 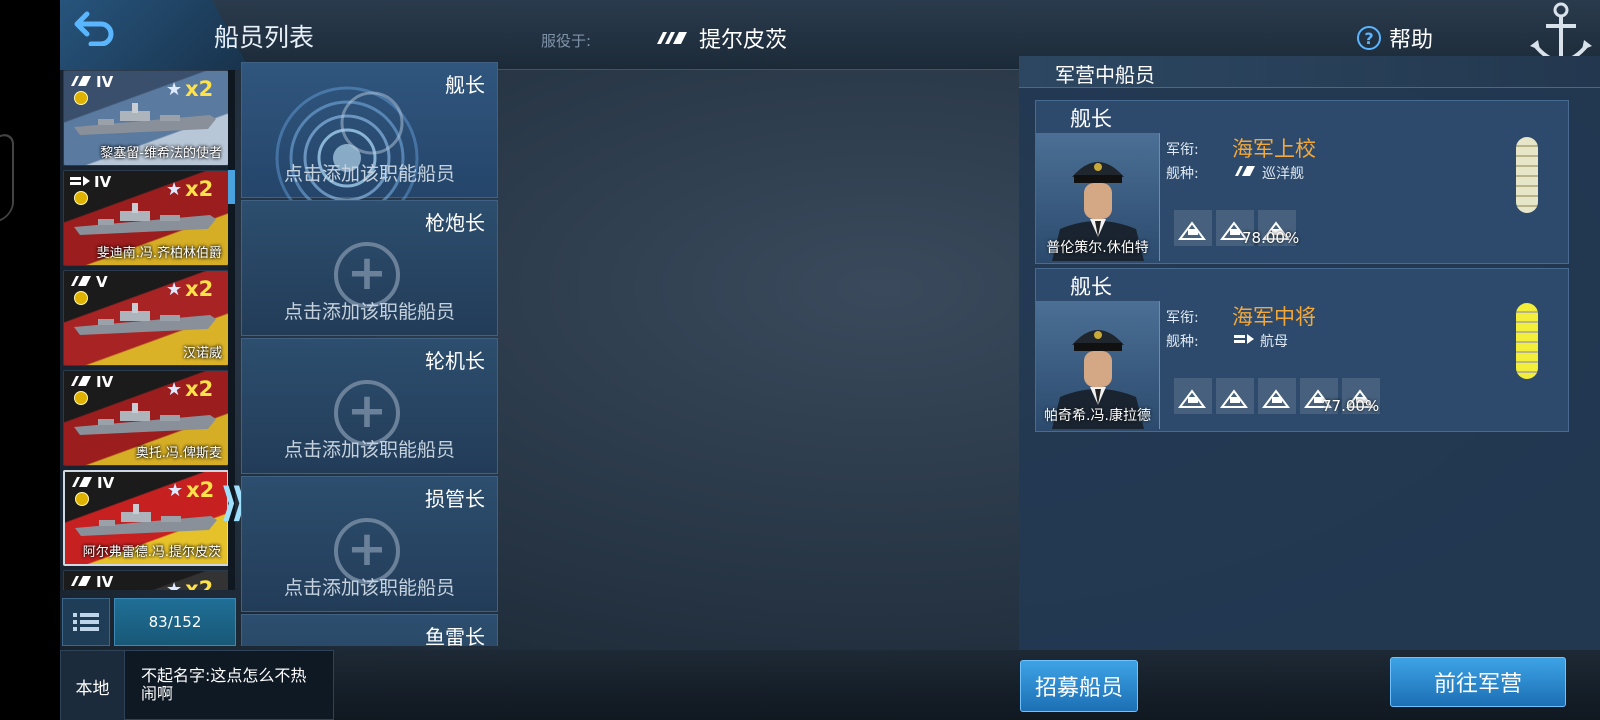 I want to click on barracks-header: 军营中船员, so click(x=1309, y=72).